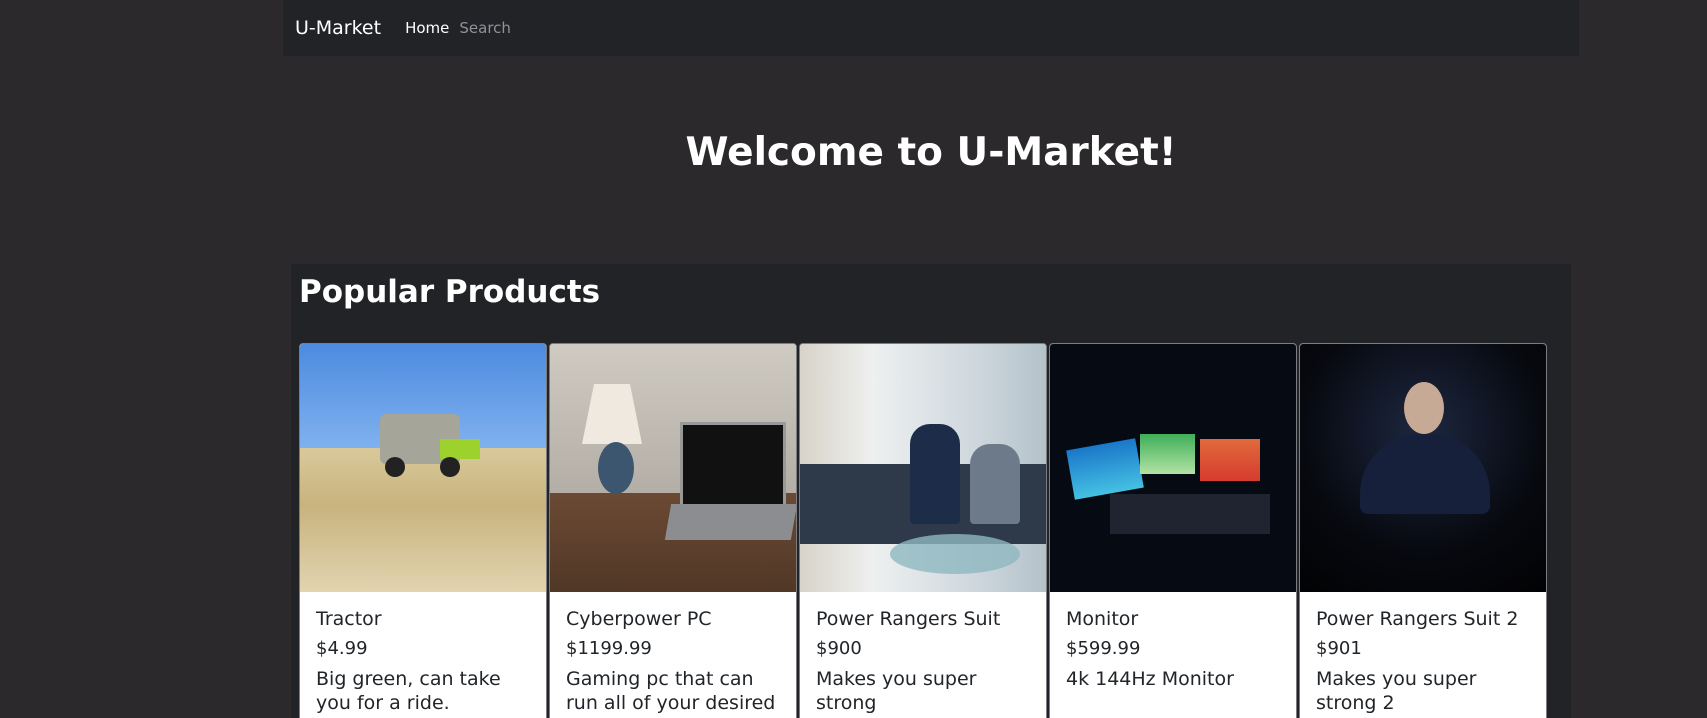 This screenshot has height=718, width=1707. Describe the element at coordinates (342, 648) in the screenshot. I see `product-price: $4.99` at that location.